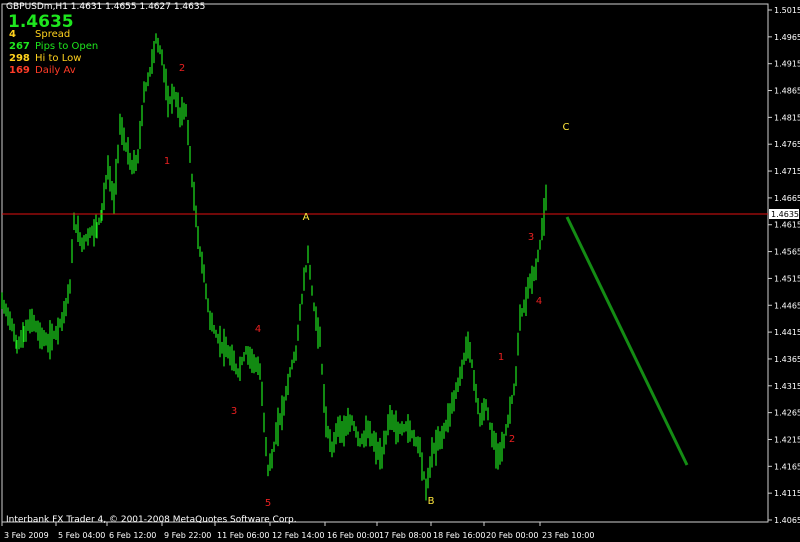 Image resolution: width=800 pixels, height=542 pixels. I want to click on y-tick-label: 1.4815, so click(787, 117).